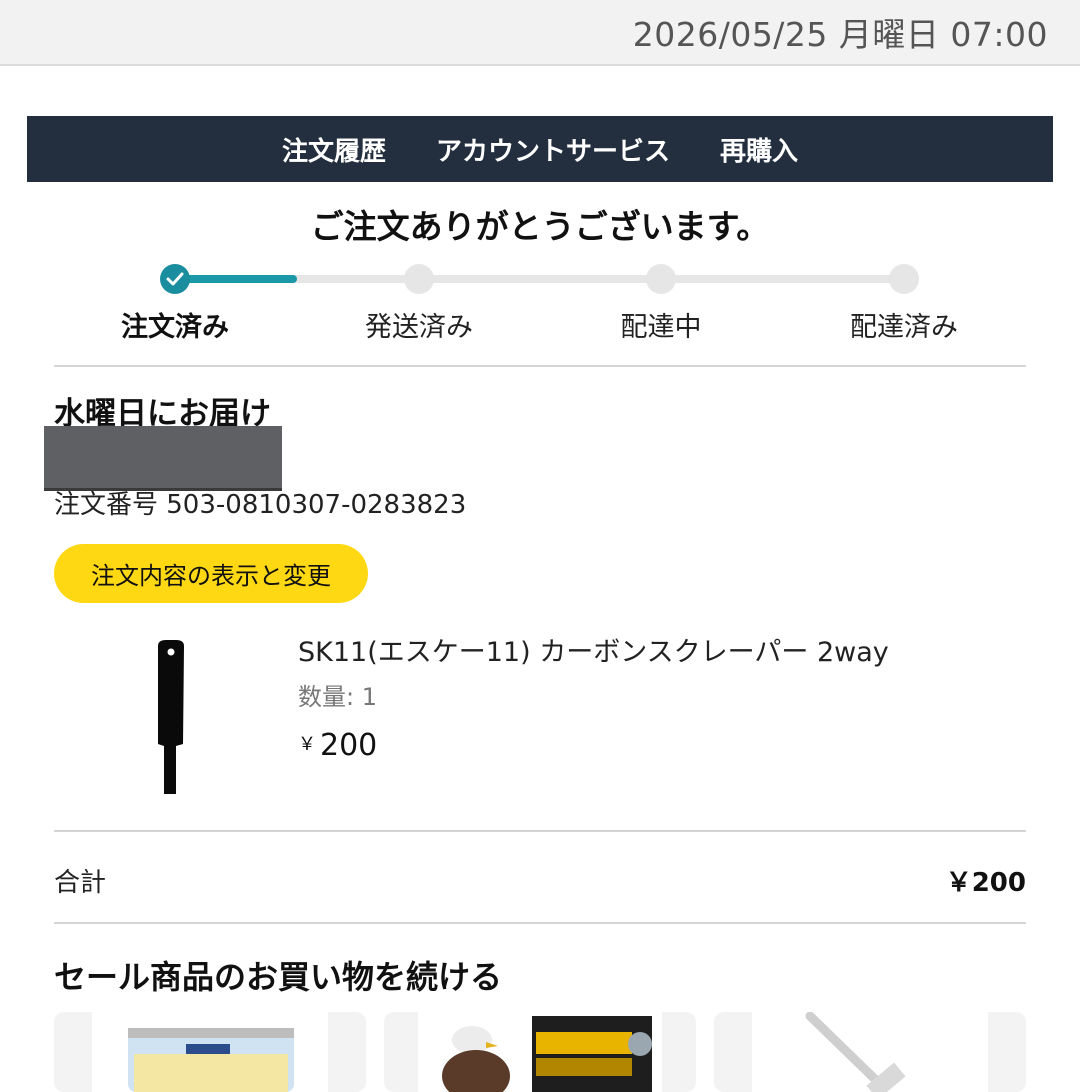 This screenshot has width=1080, height=1092. Describe the element at coordinates (904, 279) in the screenshot. I see `step-dot-delivered` at that location.